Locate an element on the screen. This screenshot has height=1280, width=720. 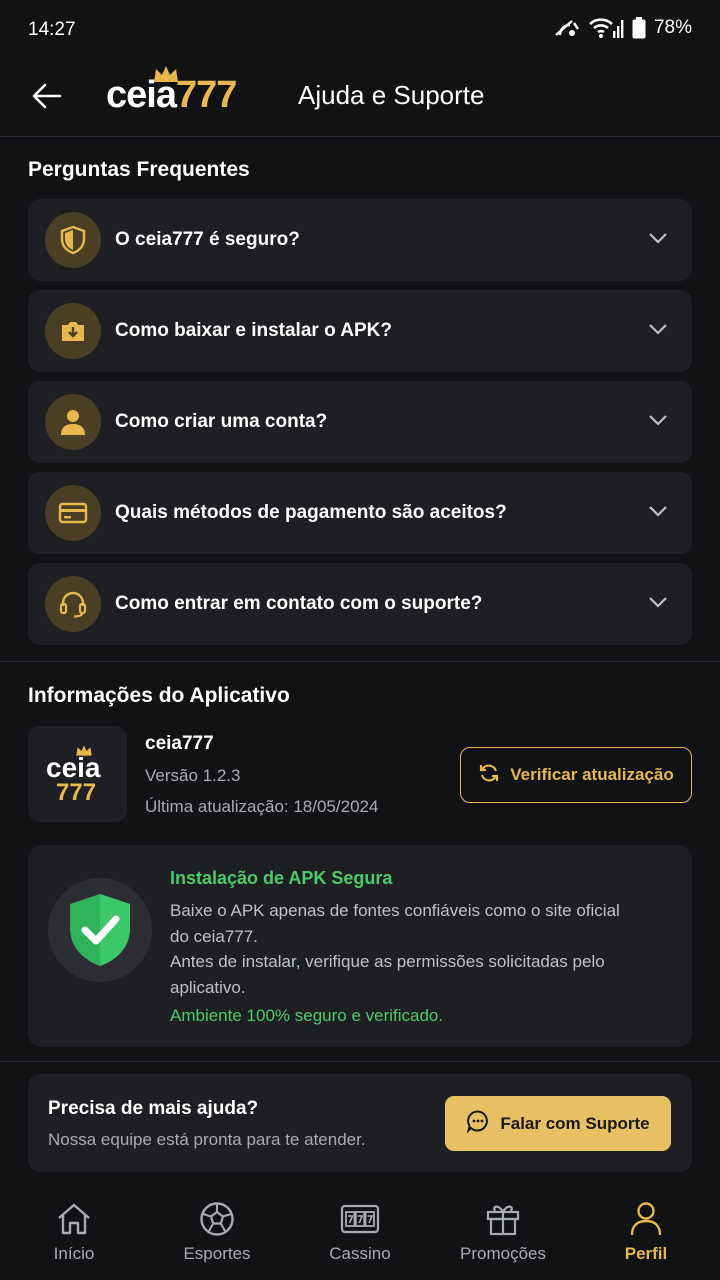
nav-label: Esportes is located at coordinates (217, 1253).